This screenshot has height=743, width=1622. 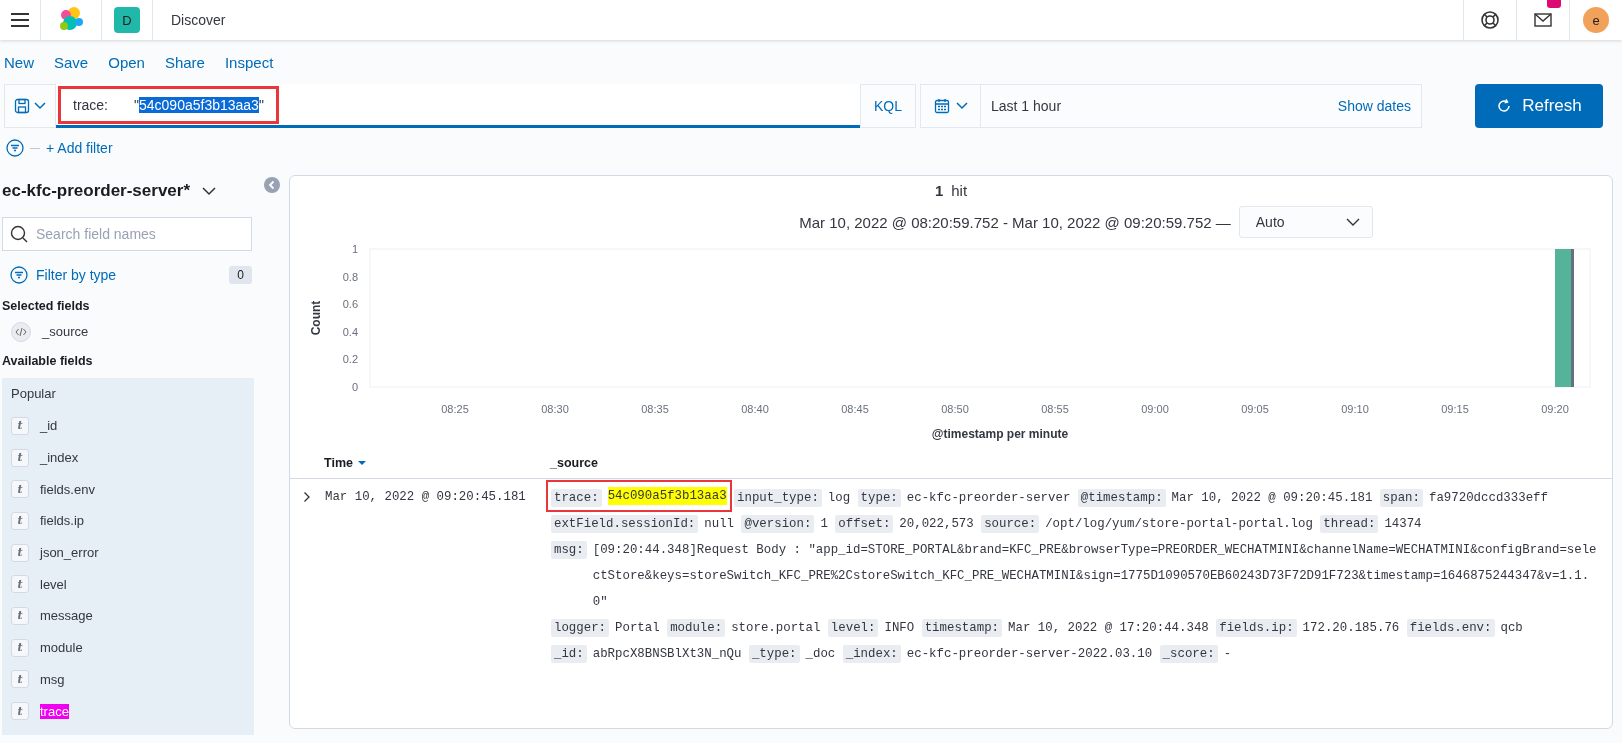 I want to click on collapse-icon, so click(x=272, y=185).